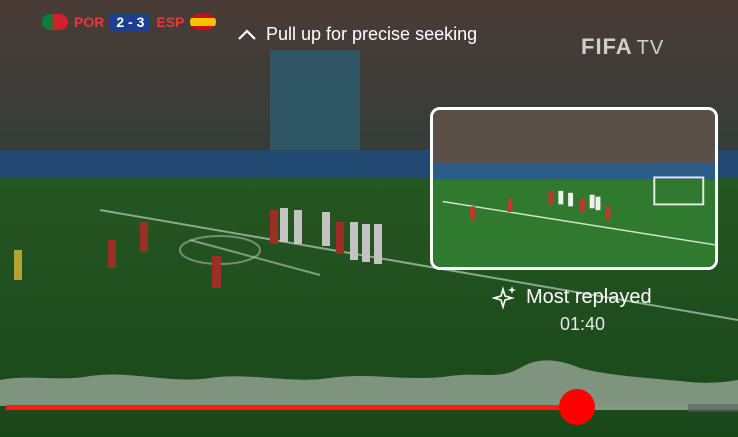 This screenshot has width=738, height=437. What do you see at coordinates (55, 22) in the screenshot?
I see `portugal-flag-icon` at bounding box center [55, 22].